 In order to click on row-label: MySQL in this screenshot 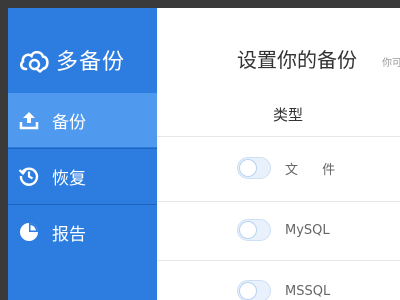, I will do `click(307, 230)`.